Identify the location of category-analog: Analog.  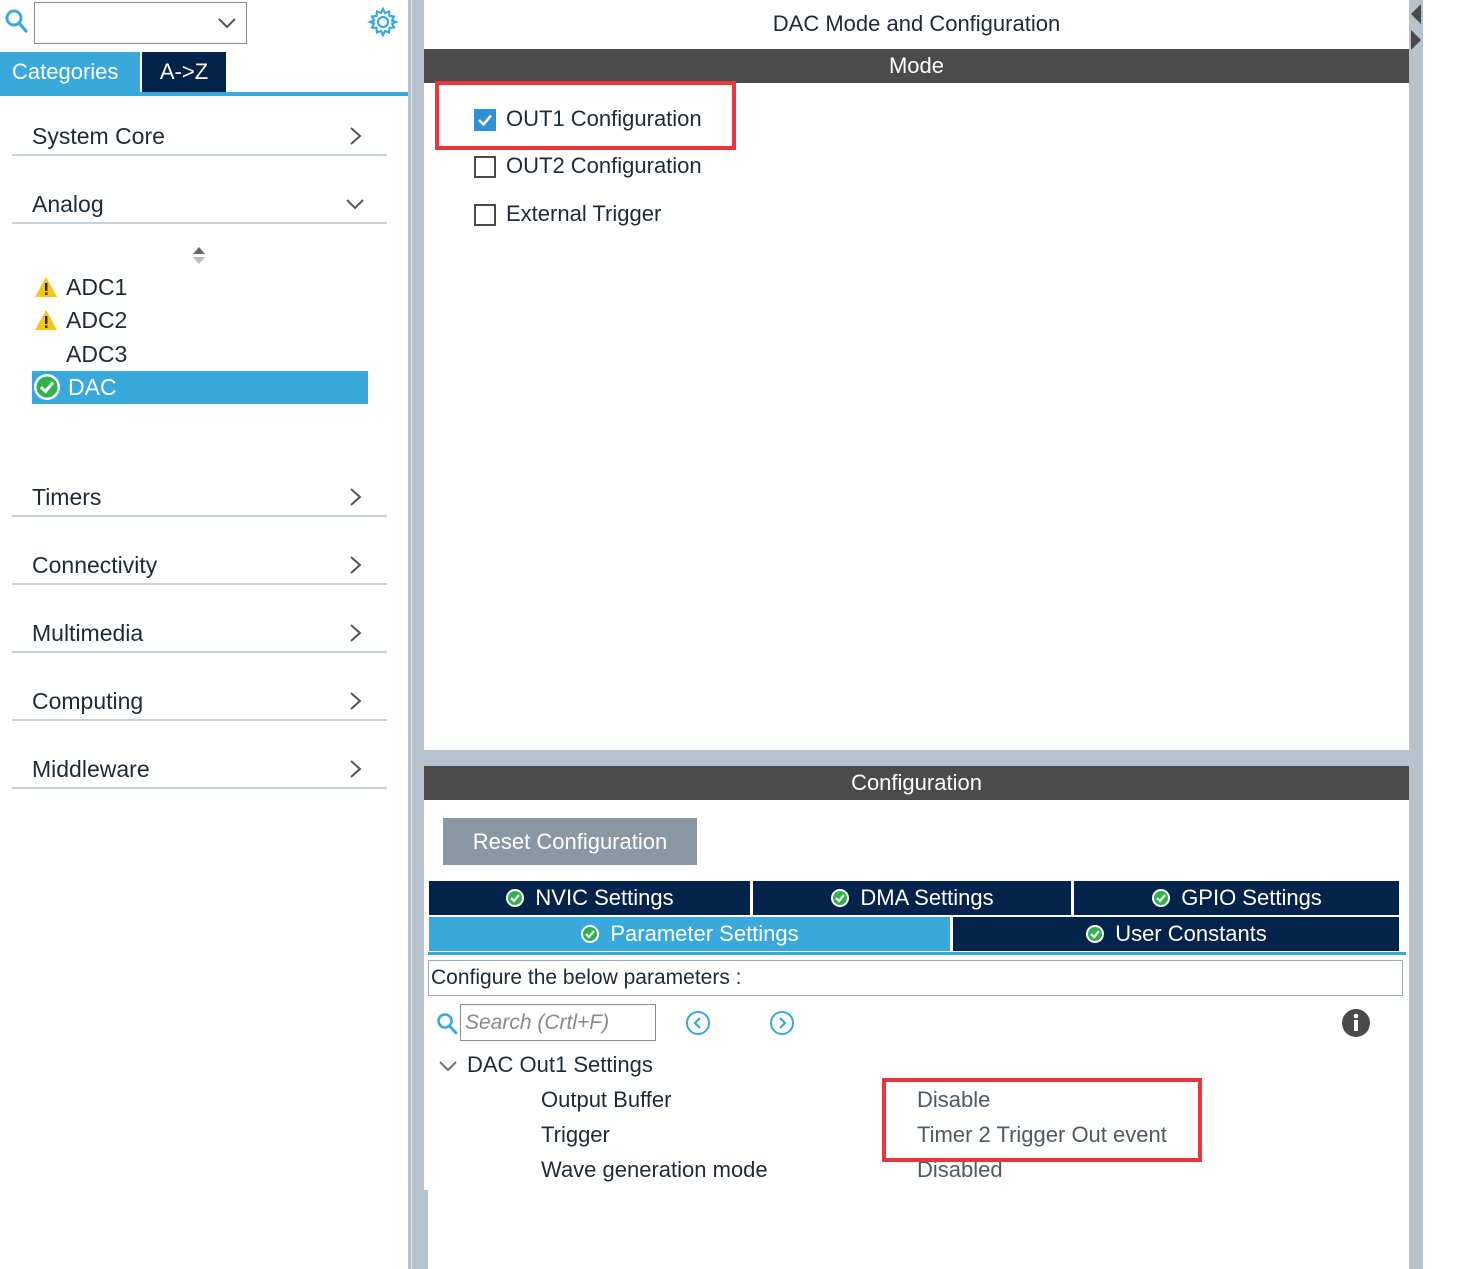
(199, 204).